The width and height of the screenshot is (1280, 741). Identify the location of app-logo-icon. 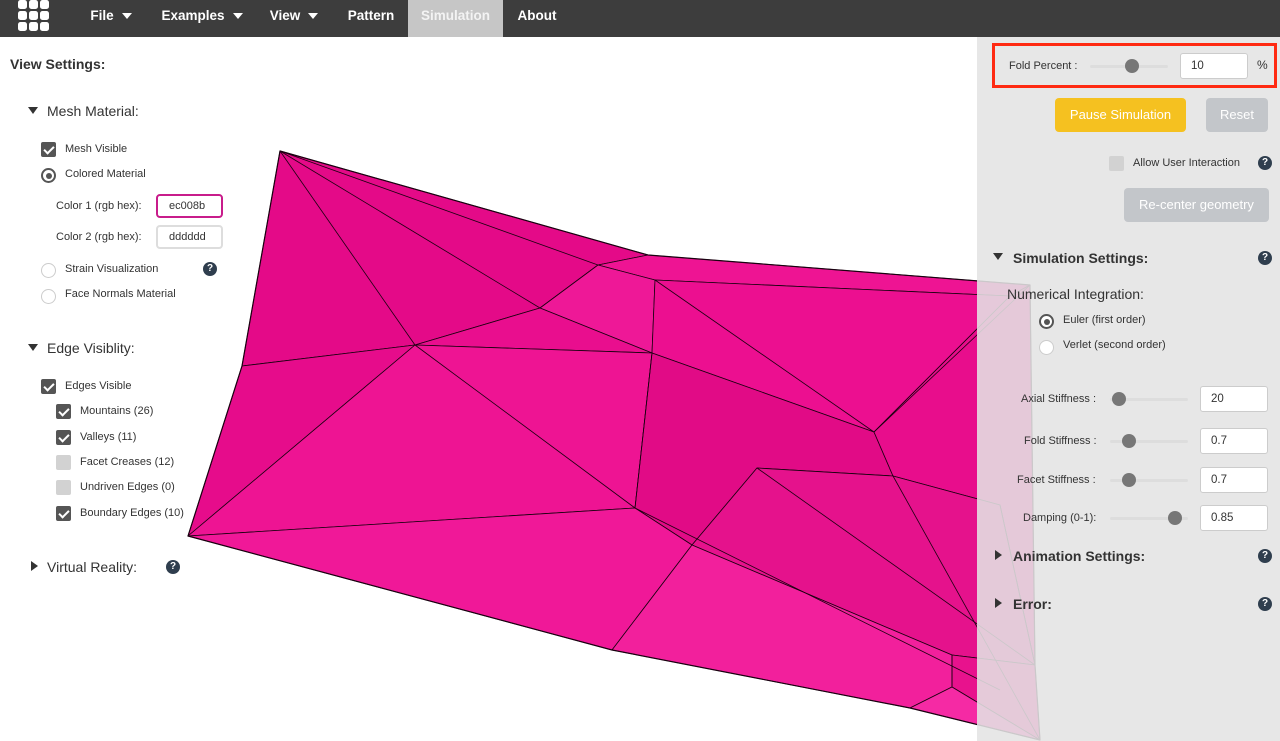
(35, 17).